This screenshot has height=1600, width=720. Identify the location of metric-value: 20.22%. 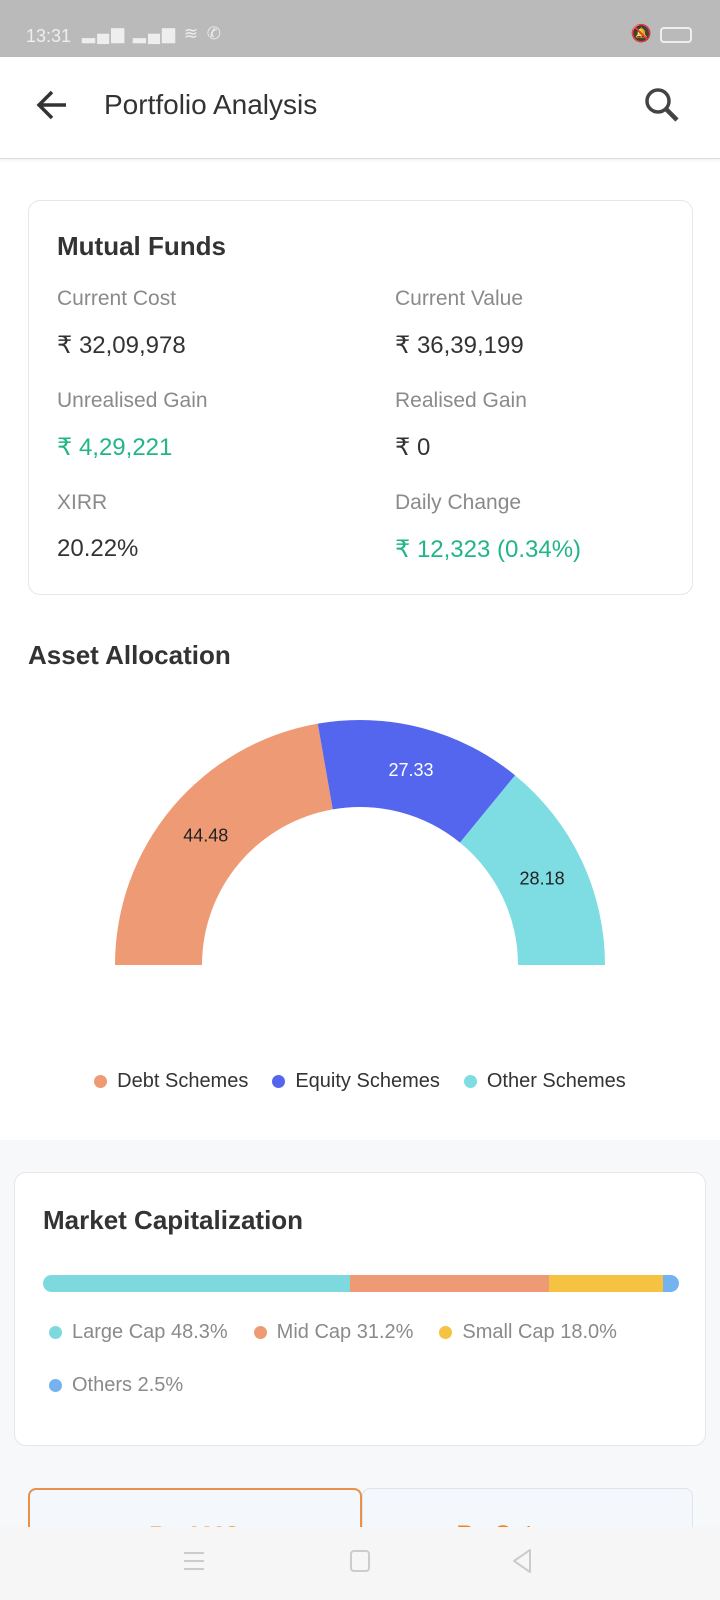
(98, 548).